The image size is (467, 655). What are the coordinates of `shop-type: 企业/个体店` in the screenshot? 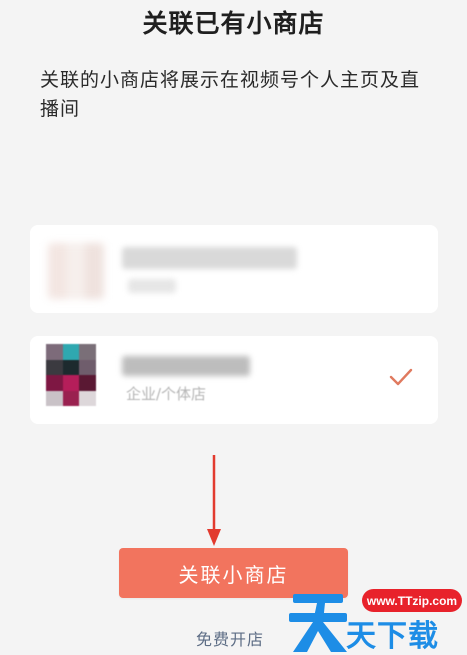 It's located at (166, 394).